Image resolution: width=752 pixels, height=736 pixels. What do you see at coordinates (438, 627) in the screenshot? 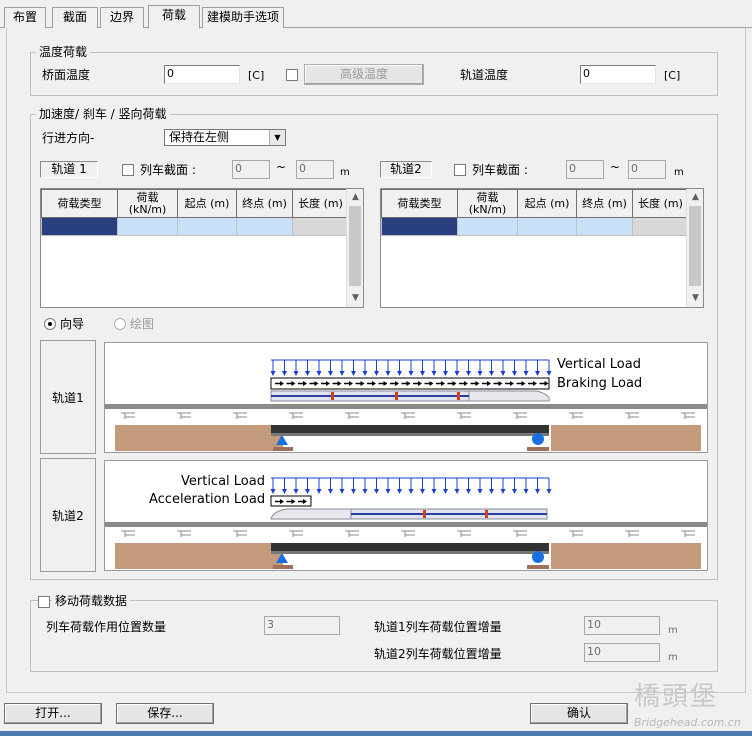
I see `track1-increment-label: 轨道1列车荷载位置增量` at bounding box center [438, 627].